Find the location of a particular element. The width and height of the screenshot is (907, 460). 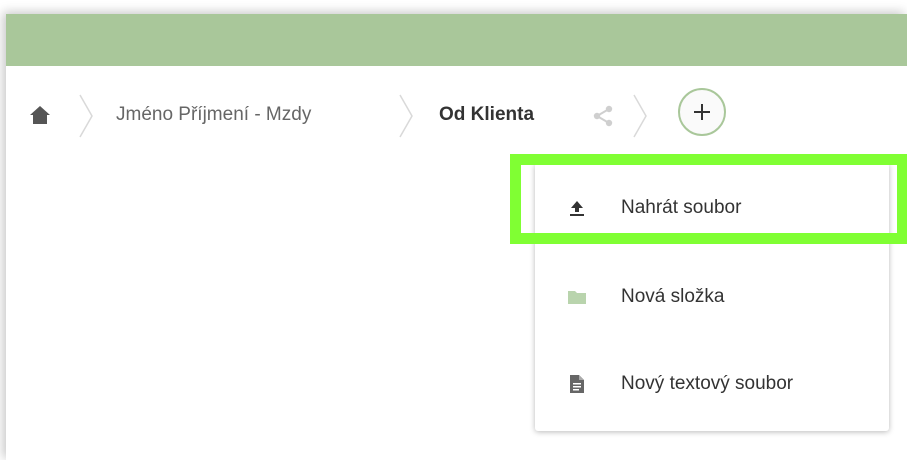

menu-item-label: Nový textový soubor is located at coordinates (707, 383).